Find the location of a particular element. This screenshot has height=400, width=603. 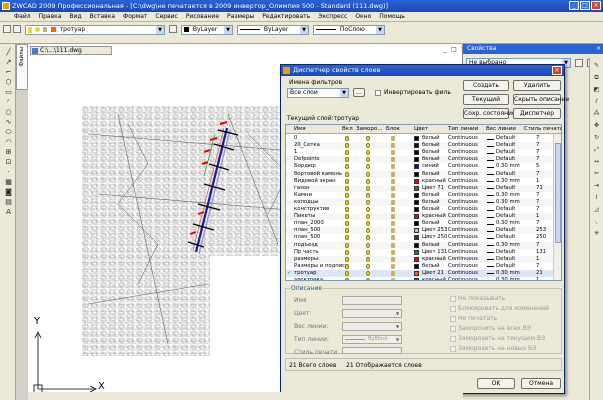

opt-freeze-new-checkbox is located at coordinates (453, 349).